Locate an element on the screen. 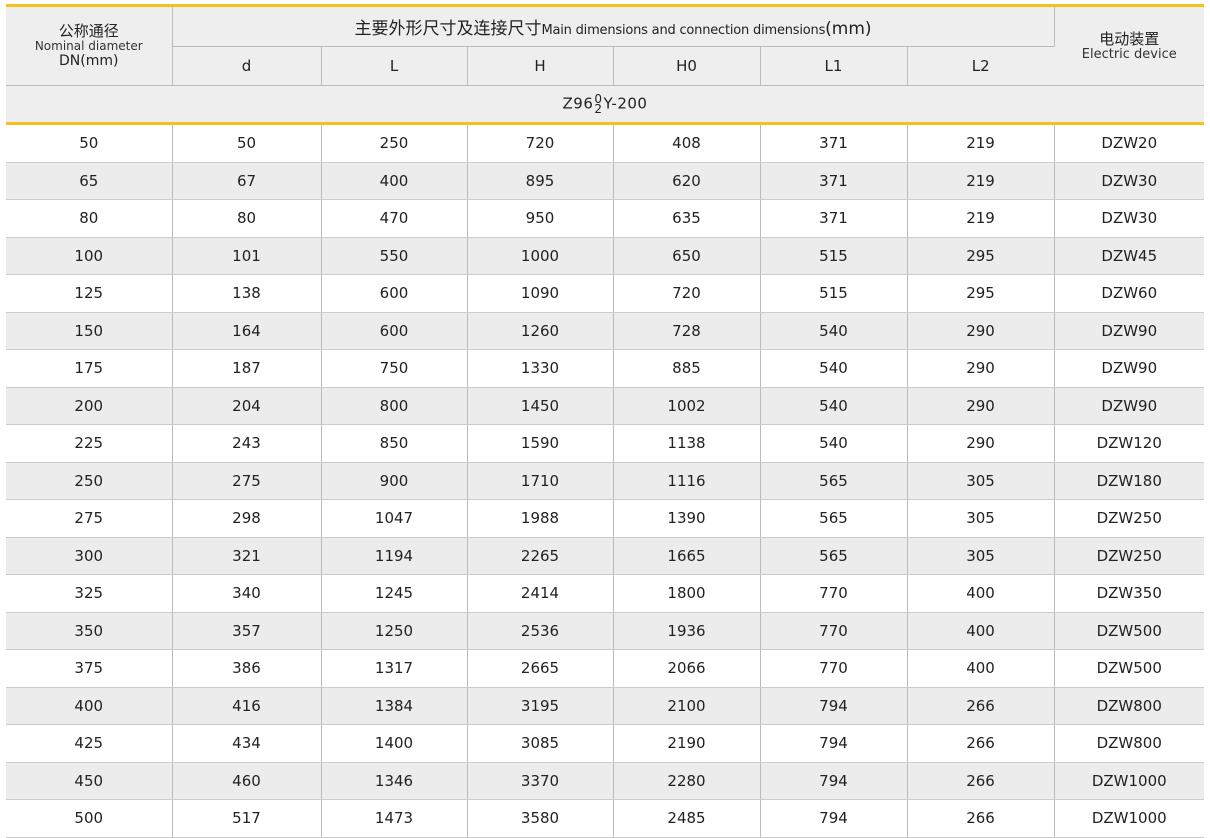 The width and height of the screenshot is (1210, 838). cell-dn: 250 is located at coordinates (89, 481).